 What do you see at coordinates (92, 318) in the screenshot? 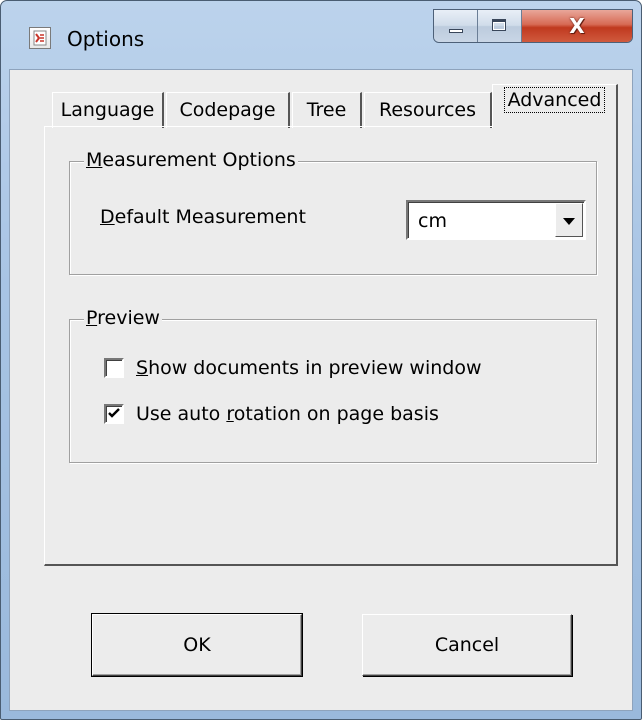
I see `mnemonic: P` at bounding box center [92, 318].